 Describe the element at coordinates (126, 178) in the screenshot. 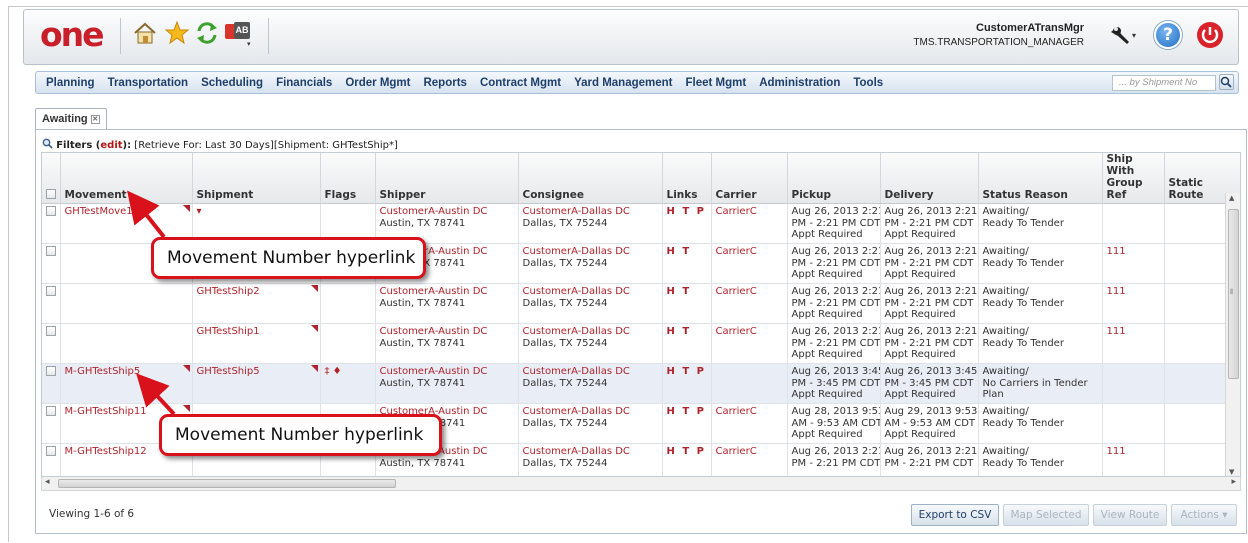

I see `col-movement: Movement` at that location.